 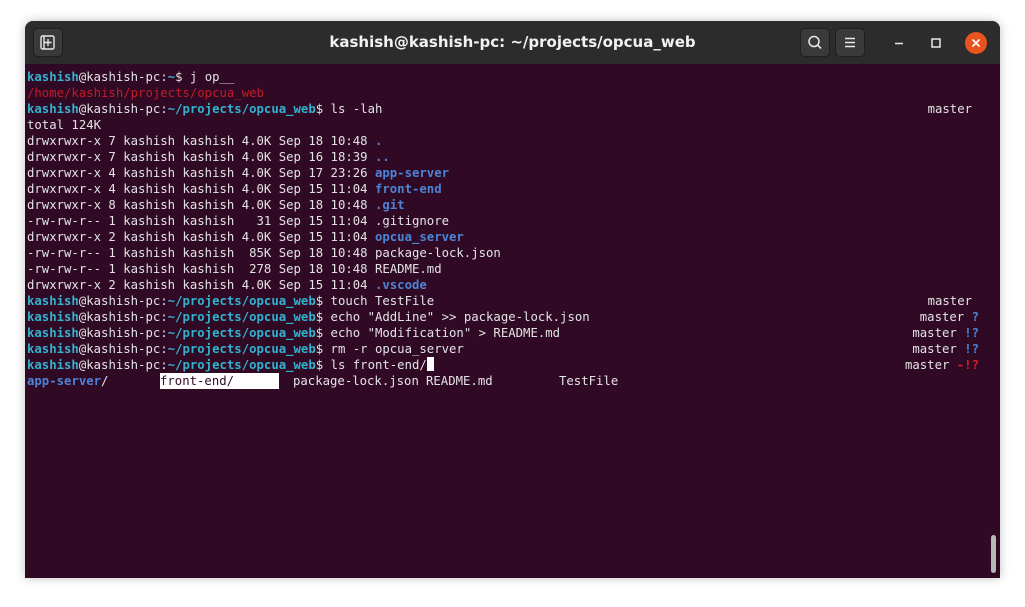 I want to click on hamburger-menu-icon, so click(x=850, y=42).